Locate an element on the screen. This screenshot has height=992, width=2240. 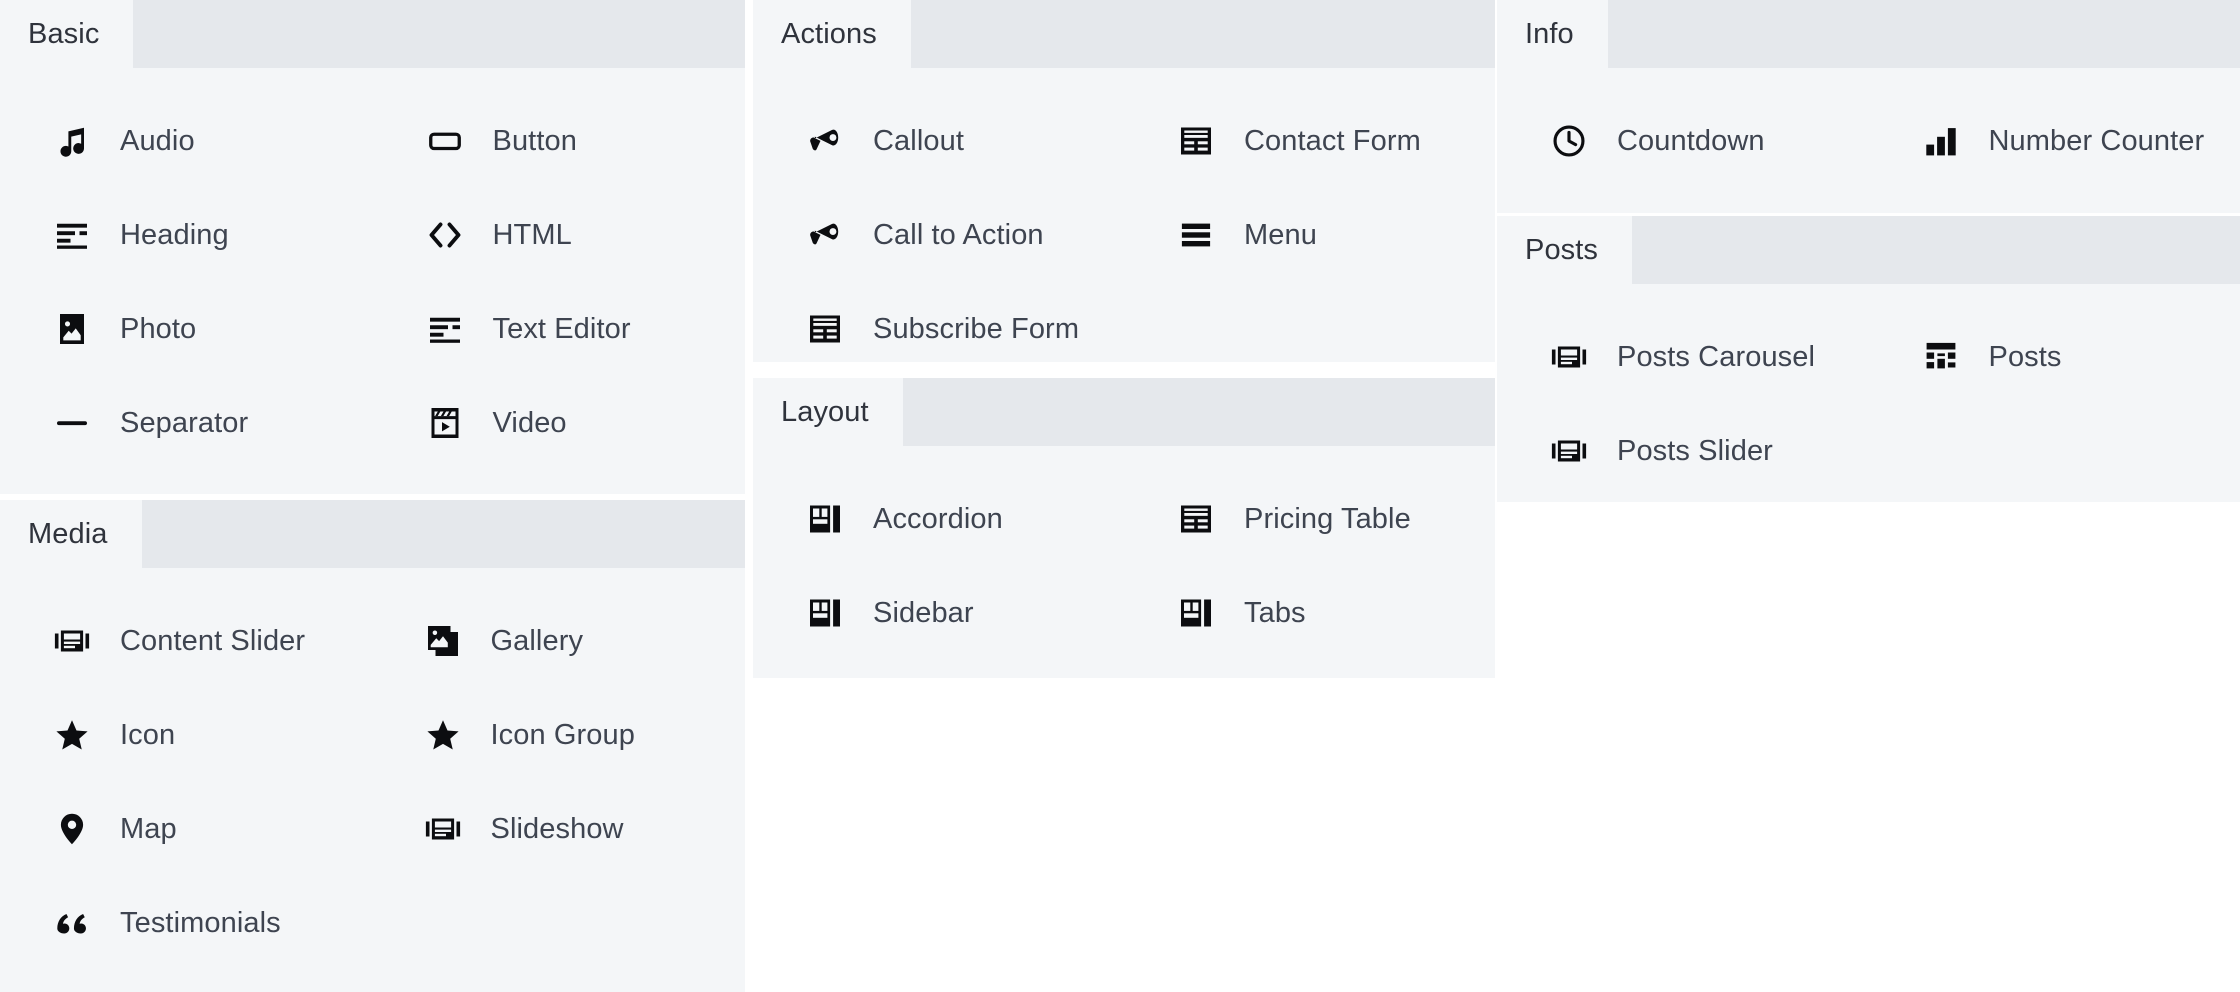
widget-item-label: Posts is located at coordinates (2025, 356).